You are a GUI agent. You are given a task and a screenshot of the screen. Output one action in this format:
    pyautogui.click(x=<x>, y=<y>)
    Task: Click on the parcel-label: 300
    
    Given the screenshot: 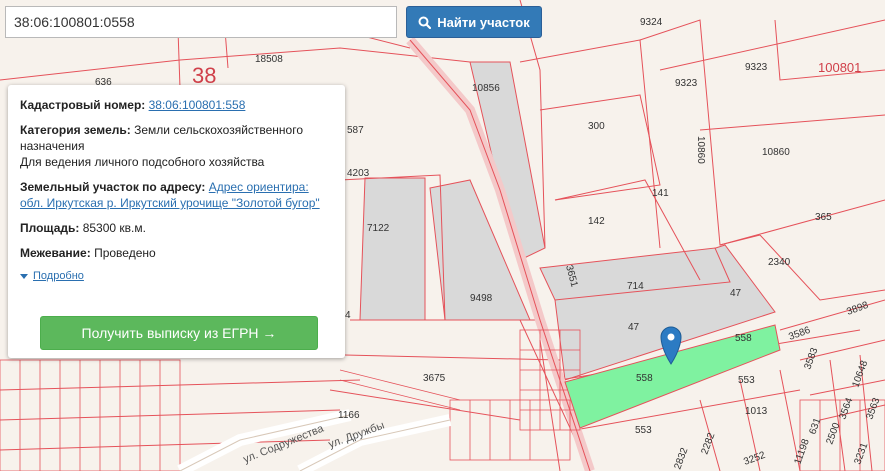 What is the action you would take?
    pyautogui.click(x=596, y=126)
    